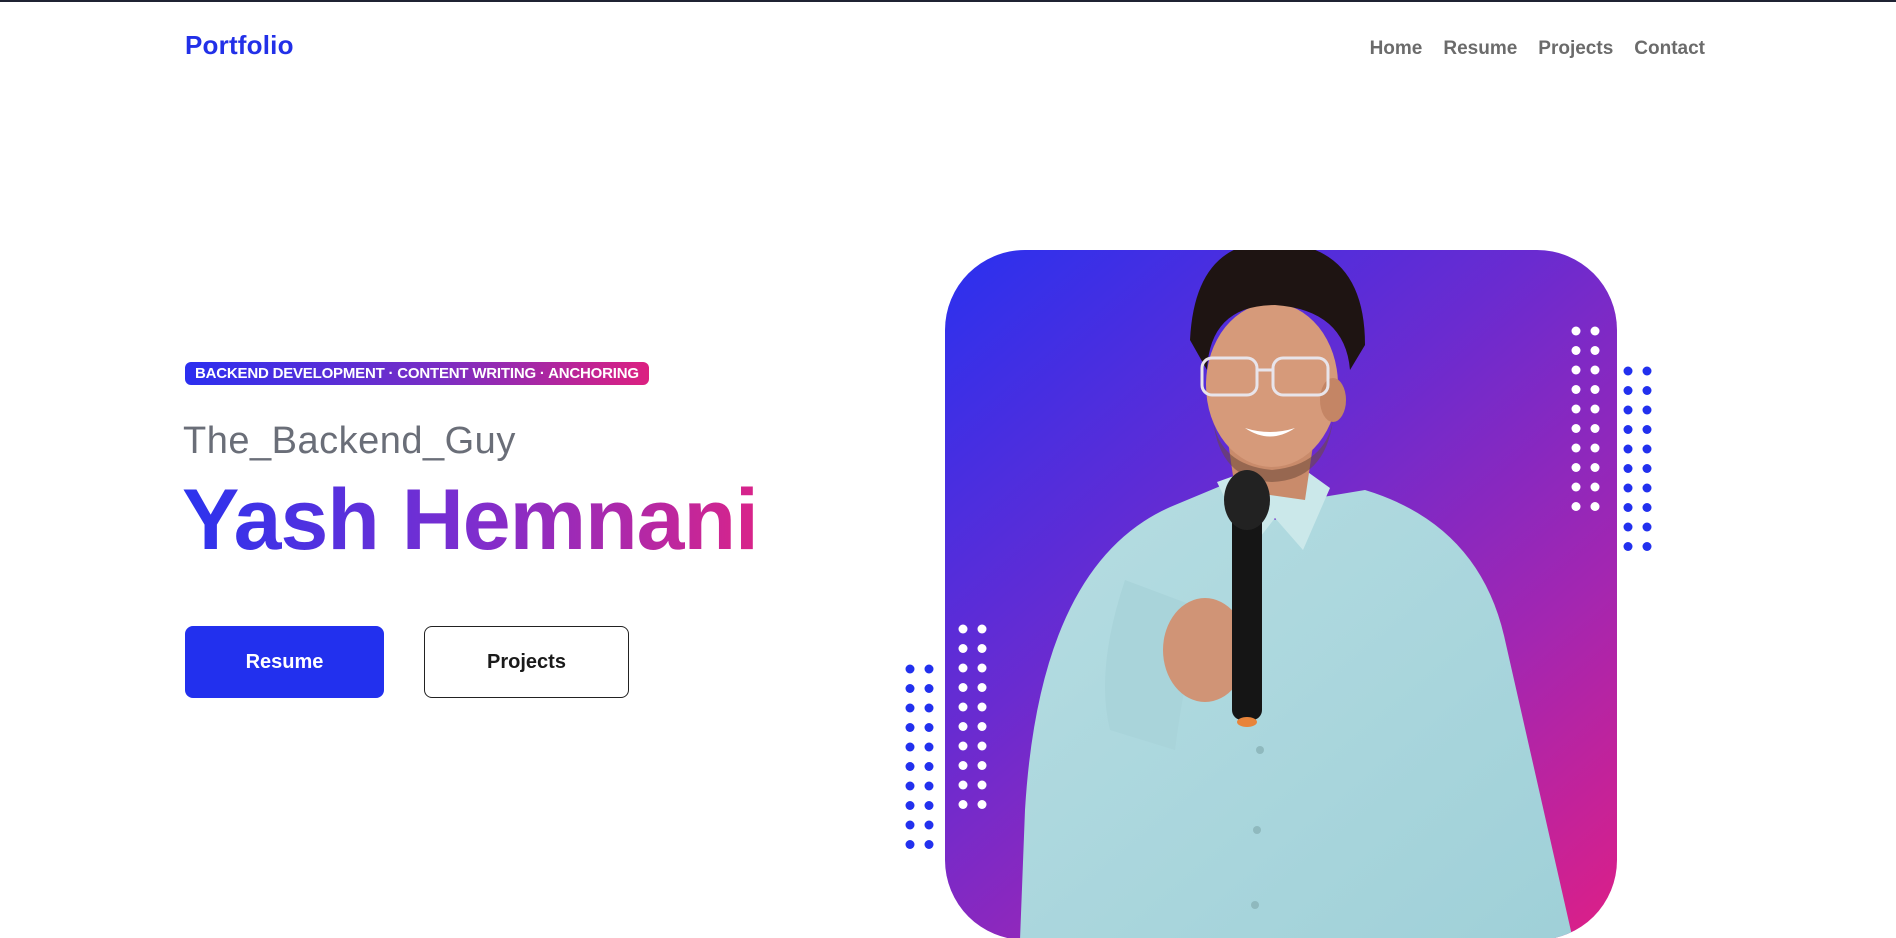  What do you see at coordinates (1247, 722) in the screenshot?
I see `microphone-tip-light` at bounding box center [1247, 722].